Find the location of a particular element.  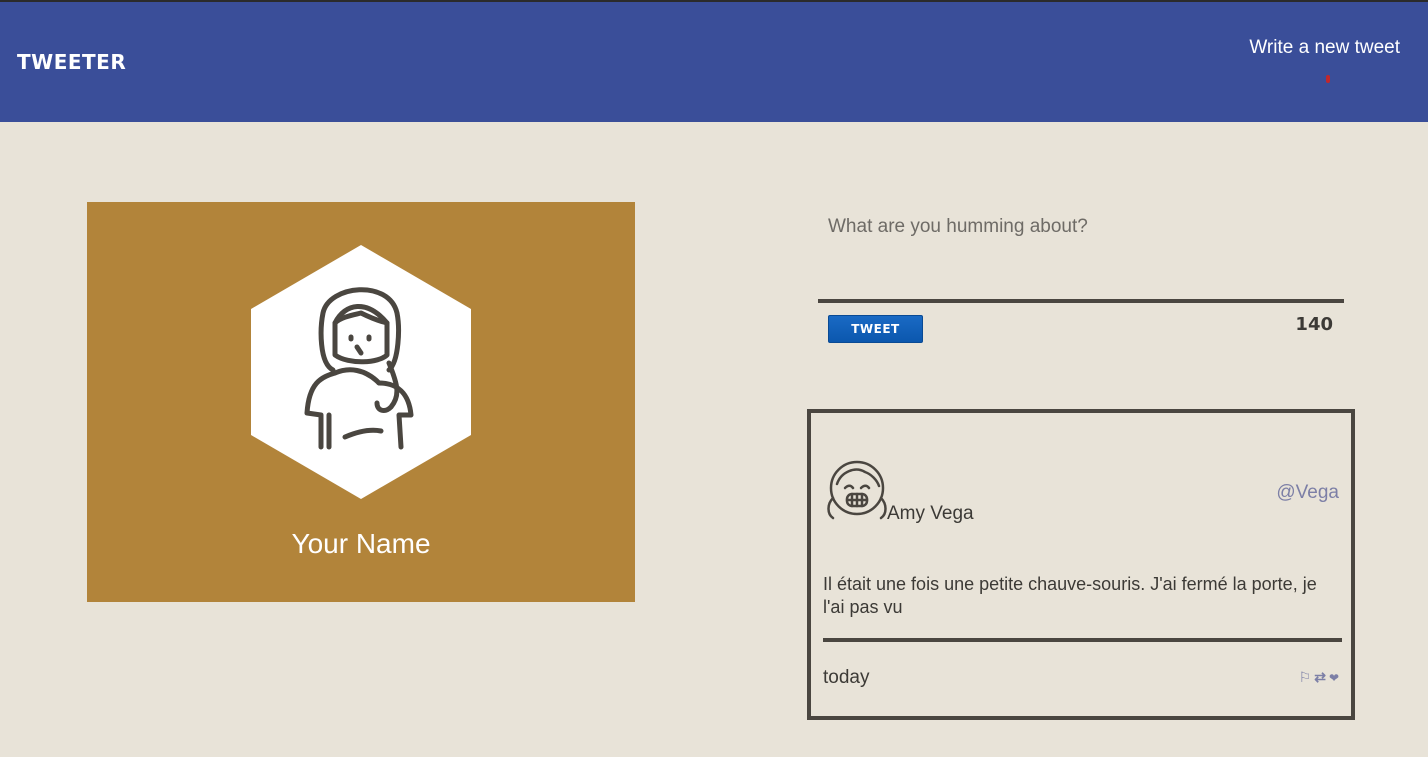

notification-dot is located at coordinates (1328, 79).